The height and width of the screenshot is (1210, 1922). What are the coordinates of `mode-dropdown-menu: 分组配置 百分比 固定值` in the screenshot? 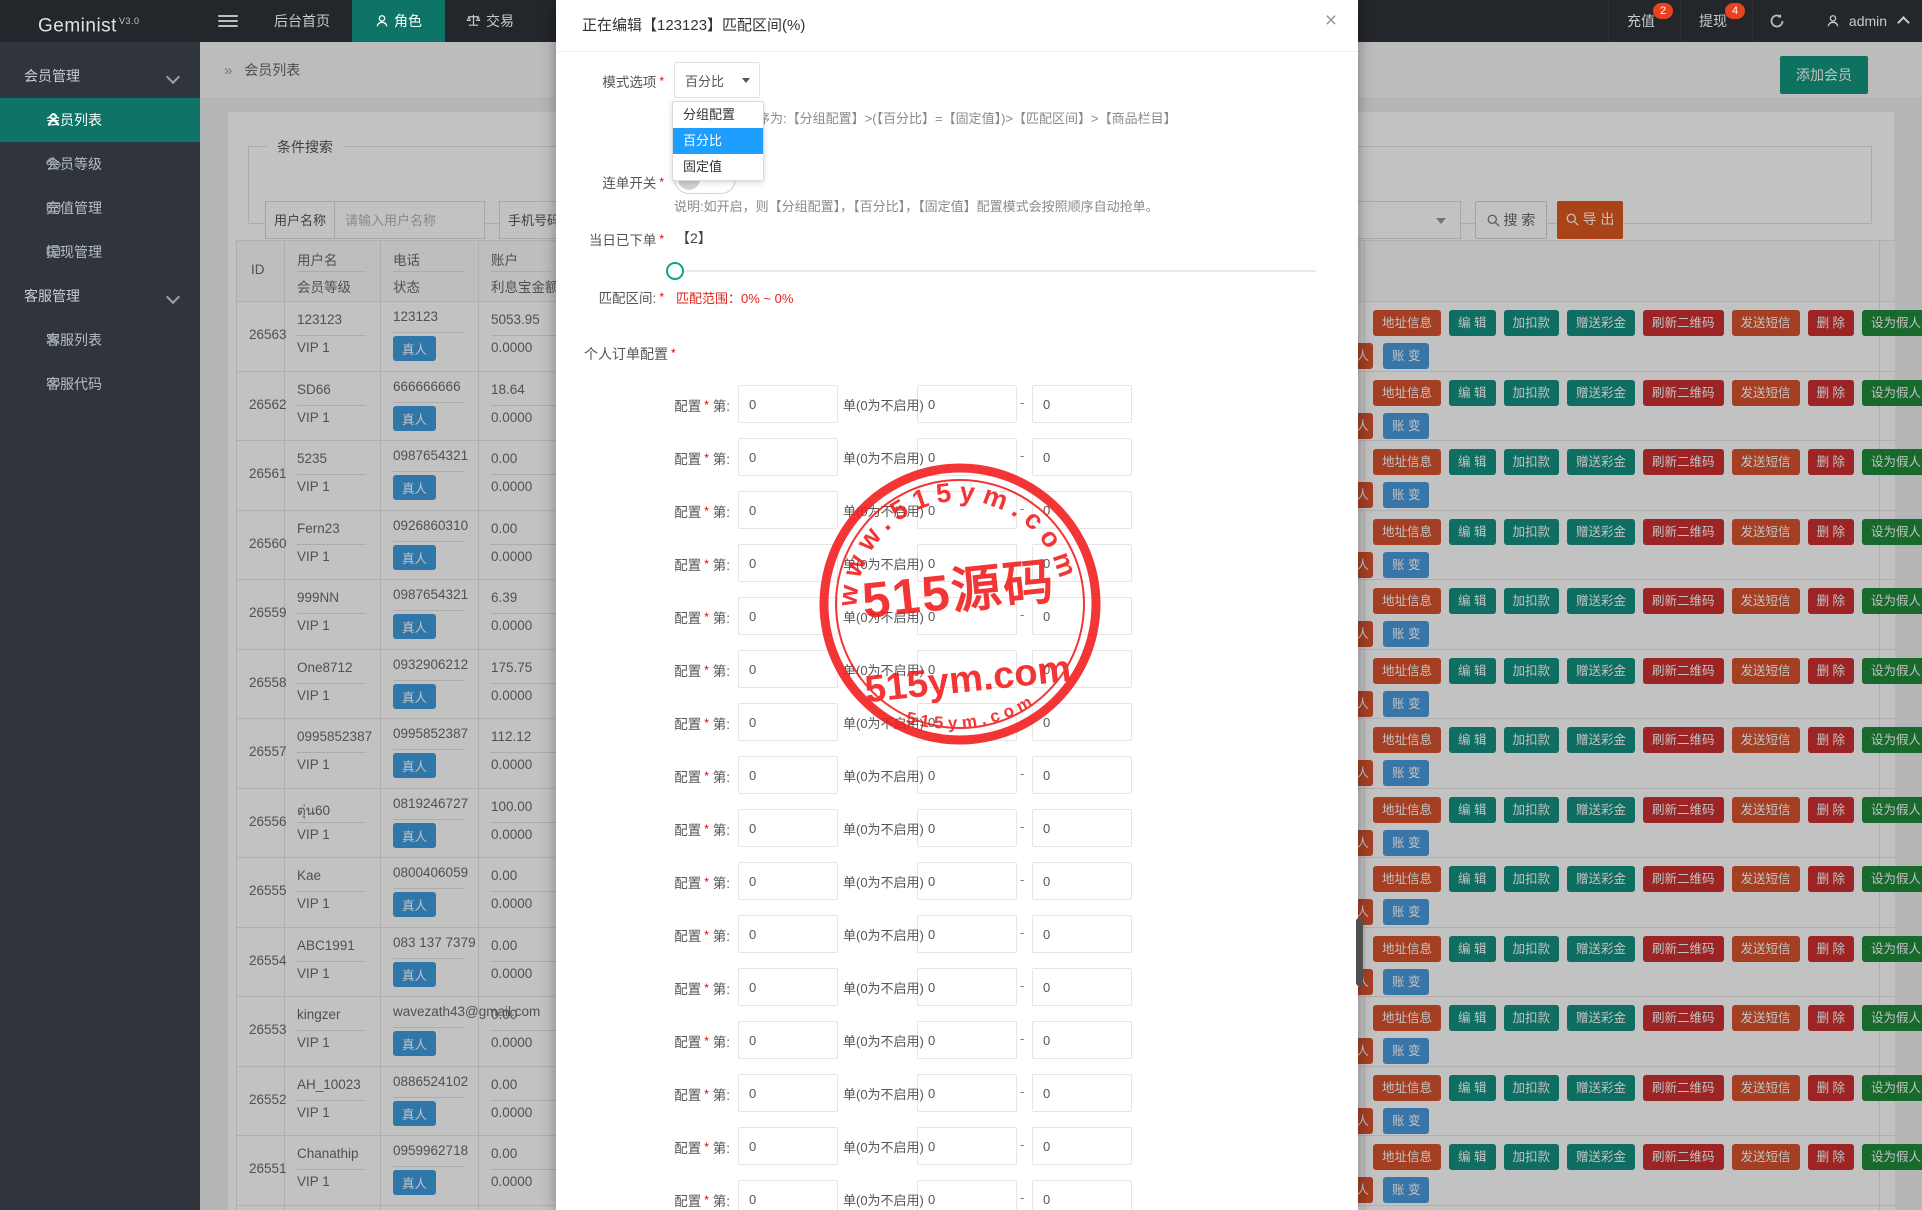 It's located at (718, 141).